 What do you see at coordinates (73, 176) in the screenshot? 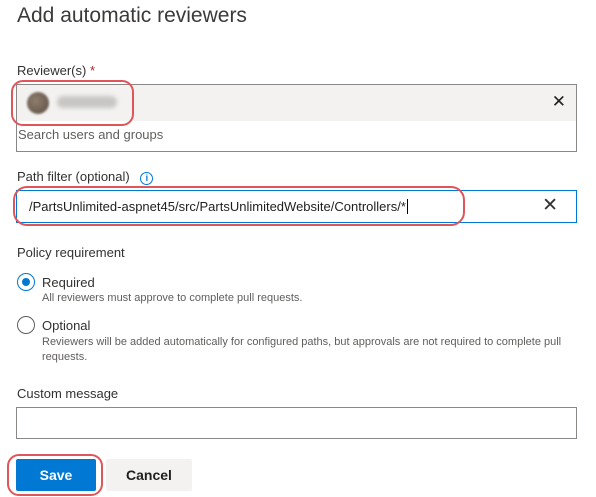
I see `path-filter-label-text: Path filter (optional)` at bounding box center [73, 176].